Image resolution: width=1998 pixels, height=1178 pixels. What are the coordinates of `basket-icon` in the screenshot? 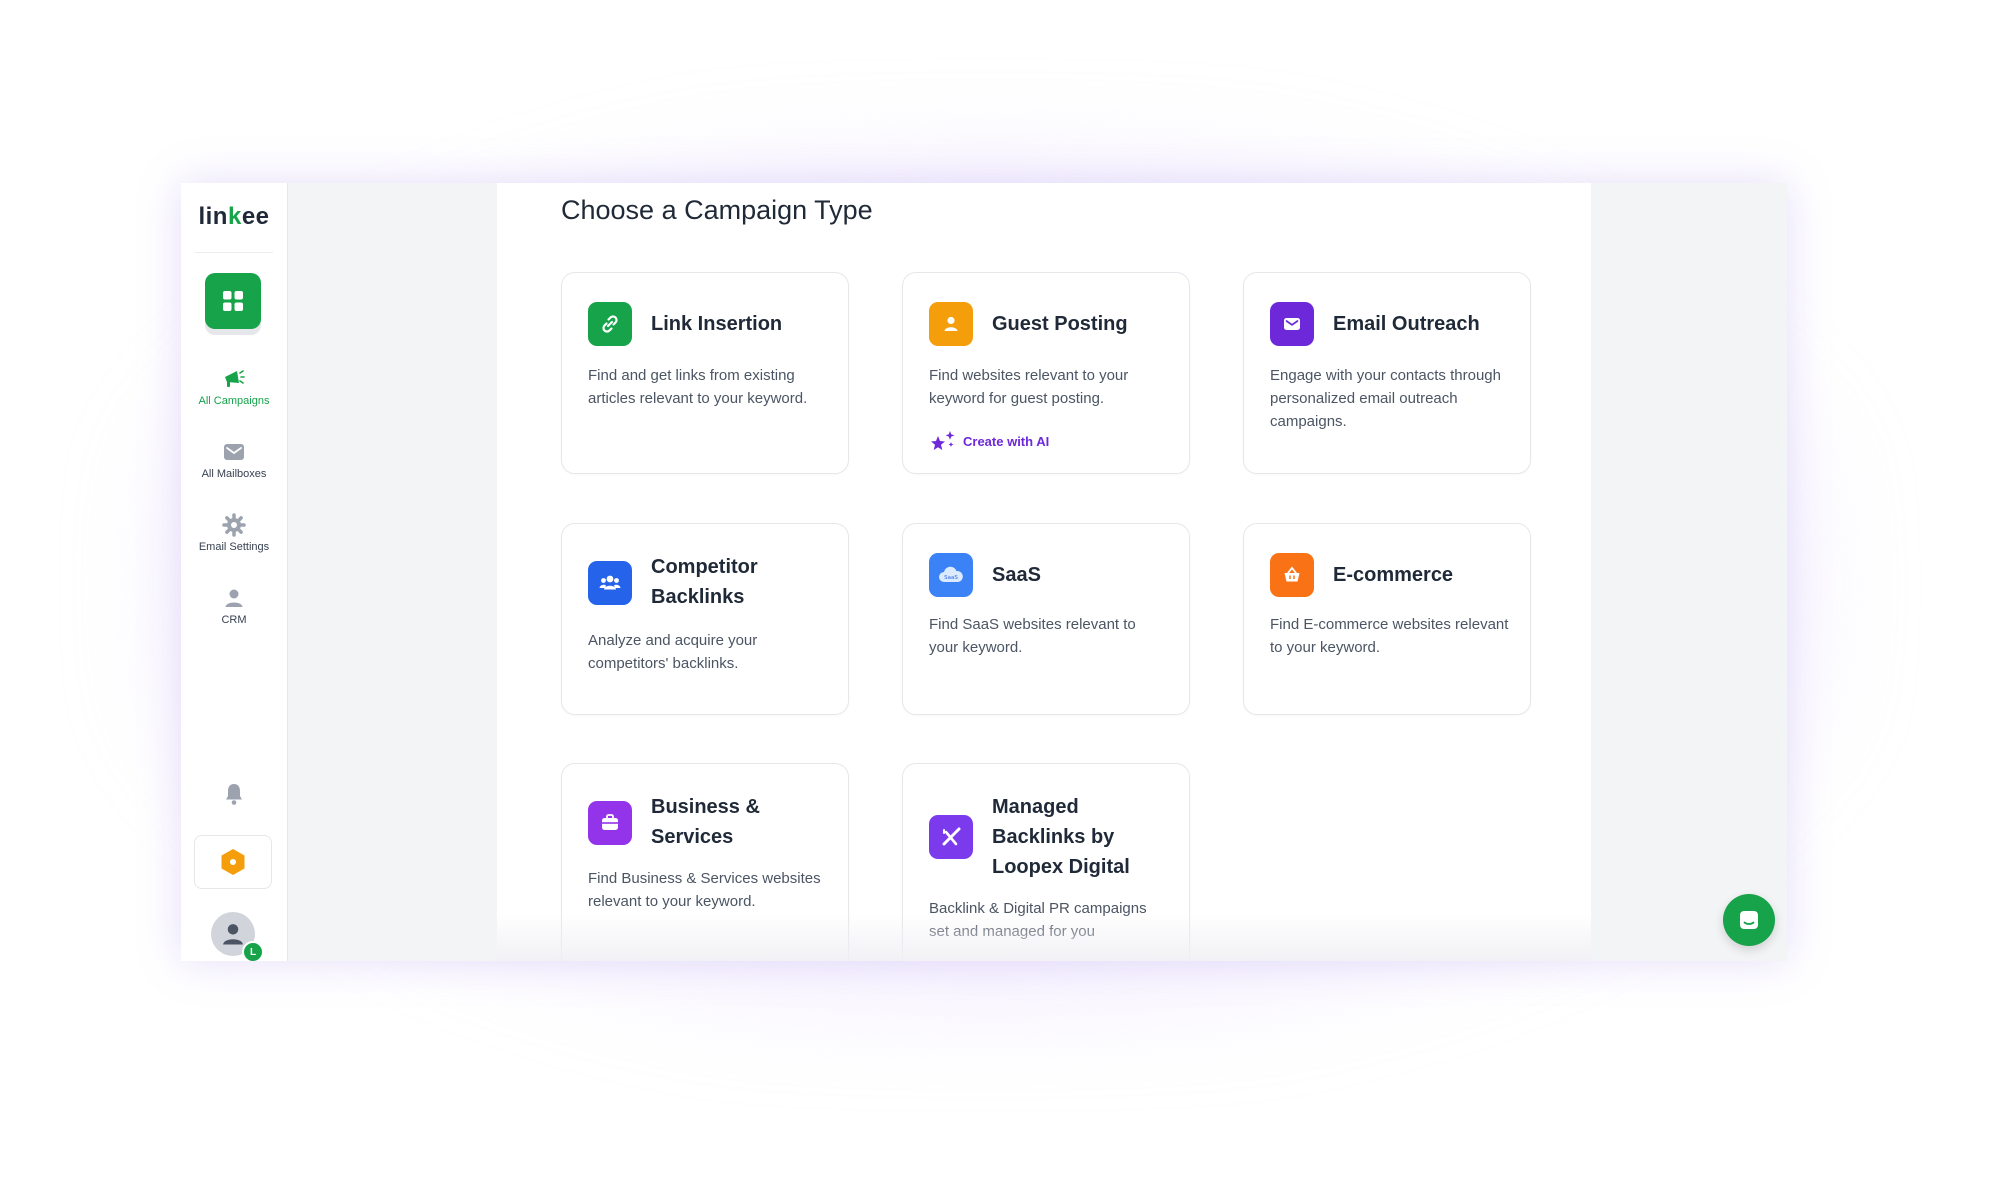 It's located at (1292, 575).